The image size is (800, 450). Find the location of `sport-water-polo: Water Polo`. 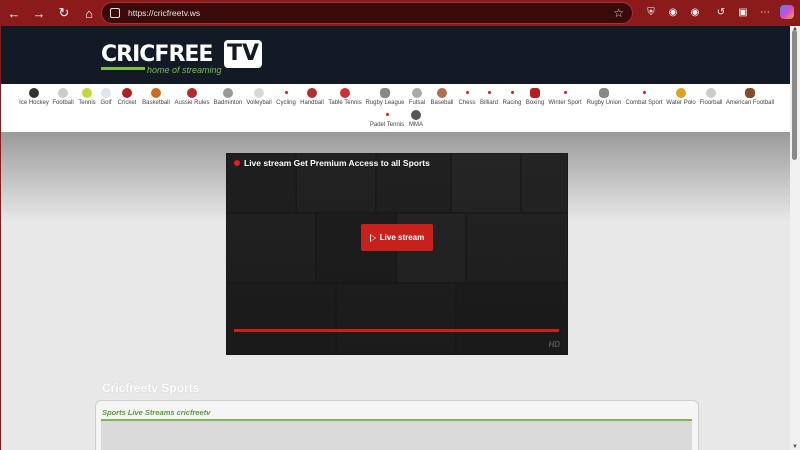

sport-water-polo: Water Polo is located at coordinates (681, 97).